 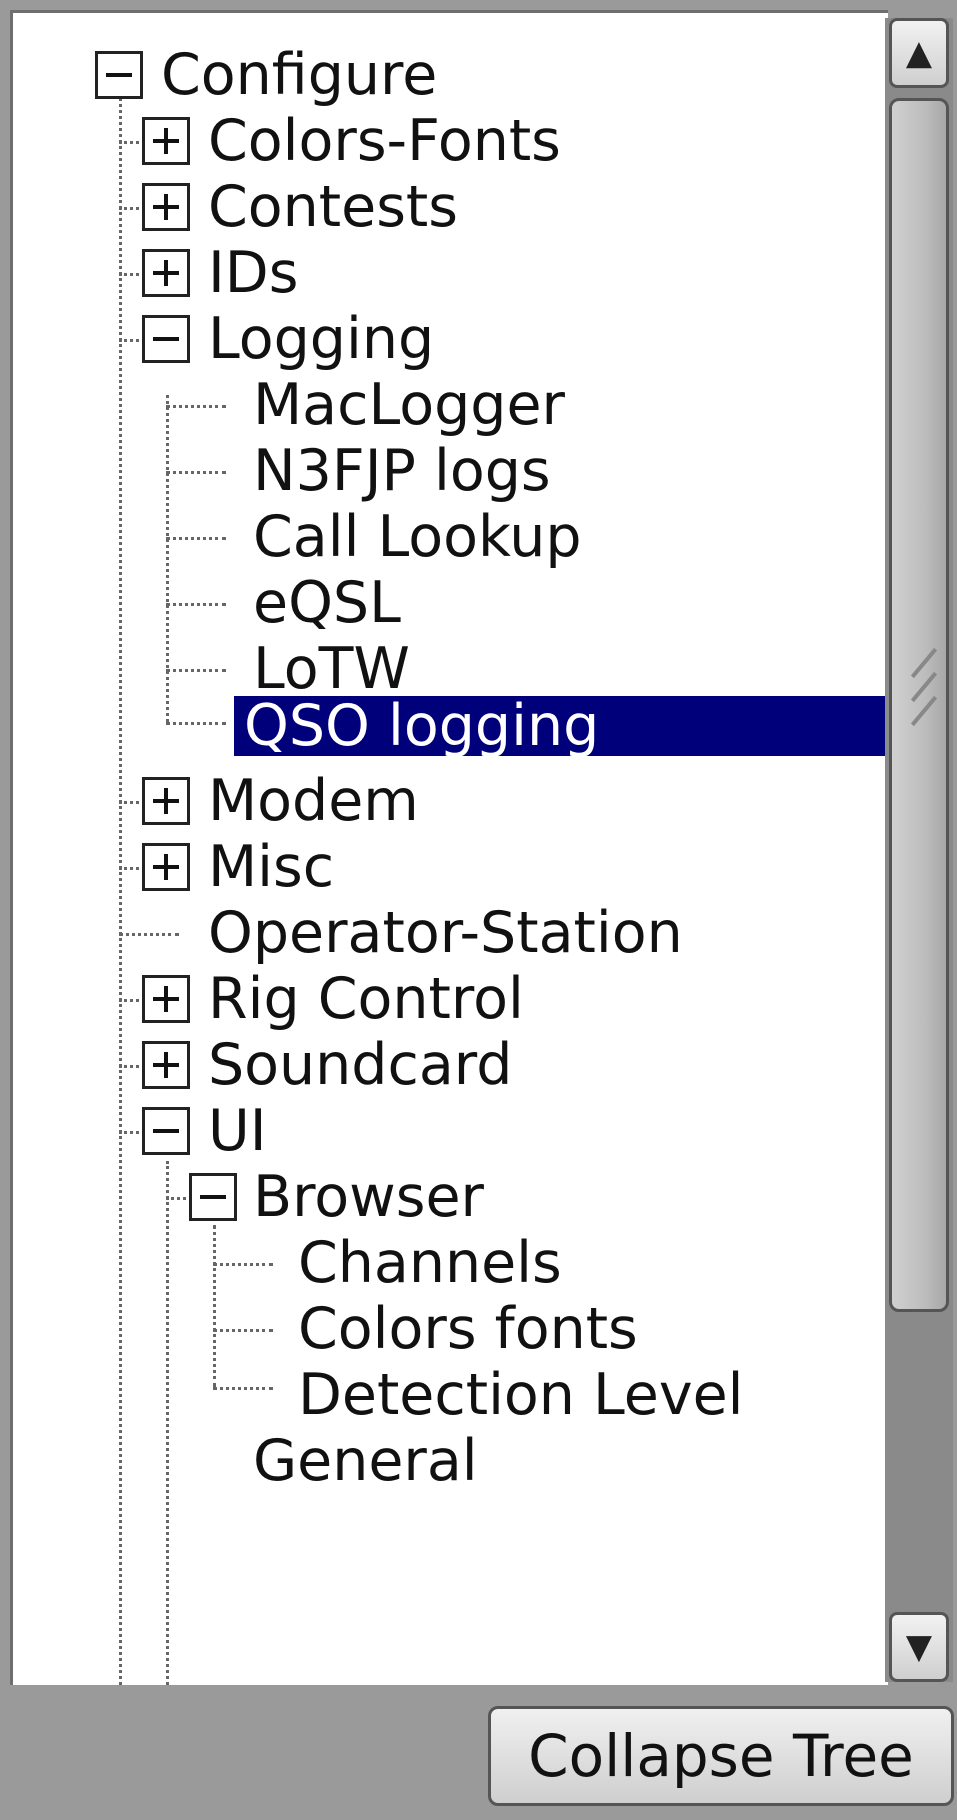 I want to click on tree-node-rig-control: Rig Control, so click(x=366, y=999).